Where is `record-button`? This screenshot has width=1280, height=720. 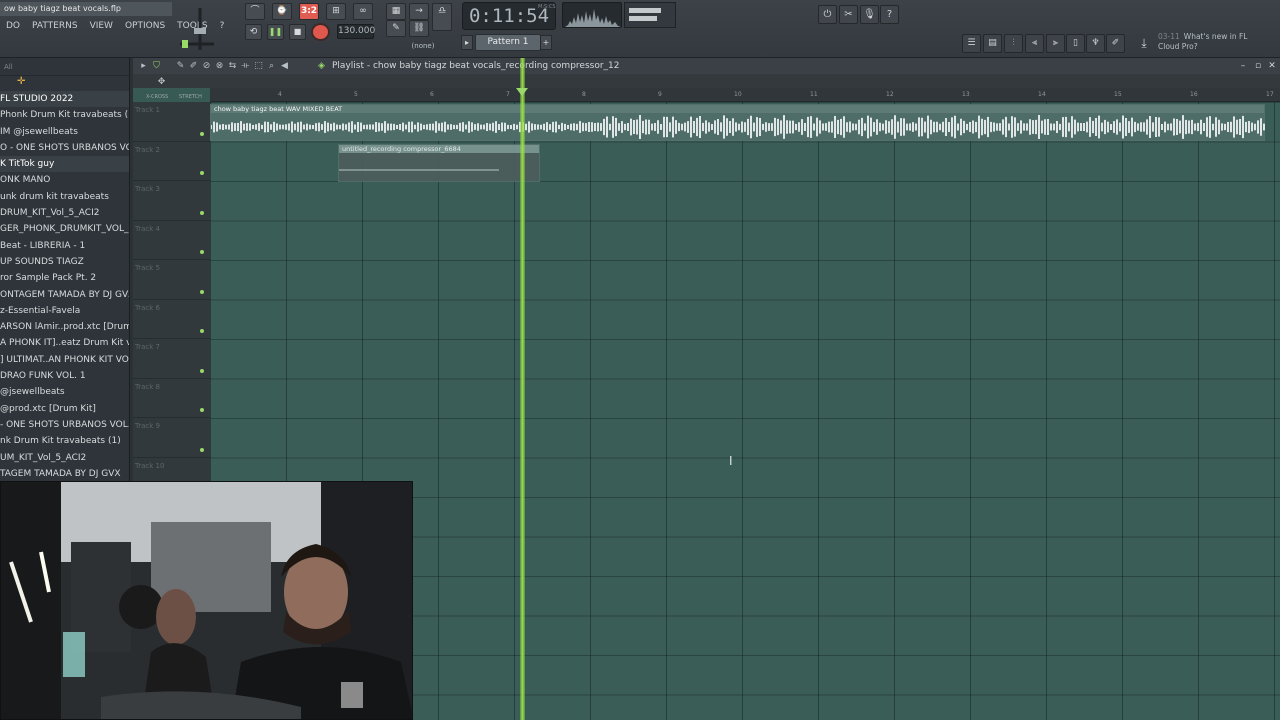 record-button is located at coordinates (320, 32).